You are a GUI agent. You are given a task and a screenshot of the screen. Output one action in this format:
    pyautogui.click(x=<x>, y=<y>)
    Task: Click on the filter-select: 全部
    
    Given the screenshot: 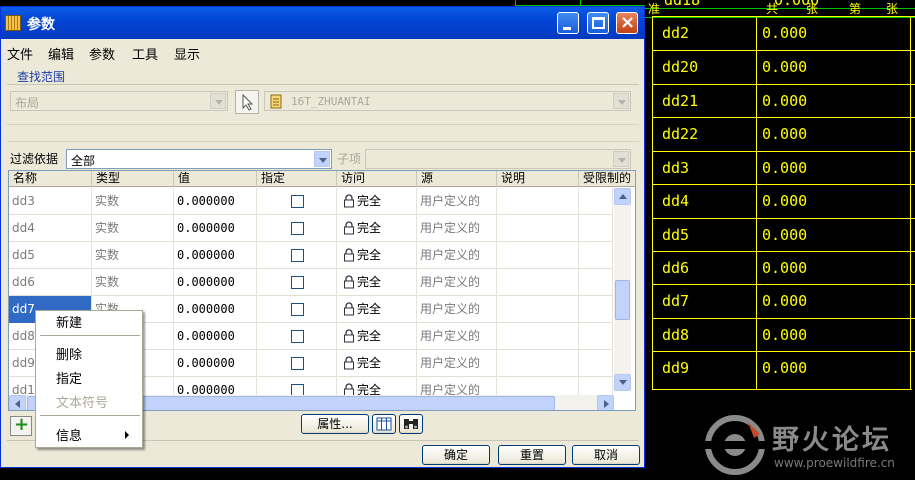 What is the action you would take?
    pyautogui.click(x=199, y=159)
    